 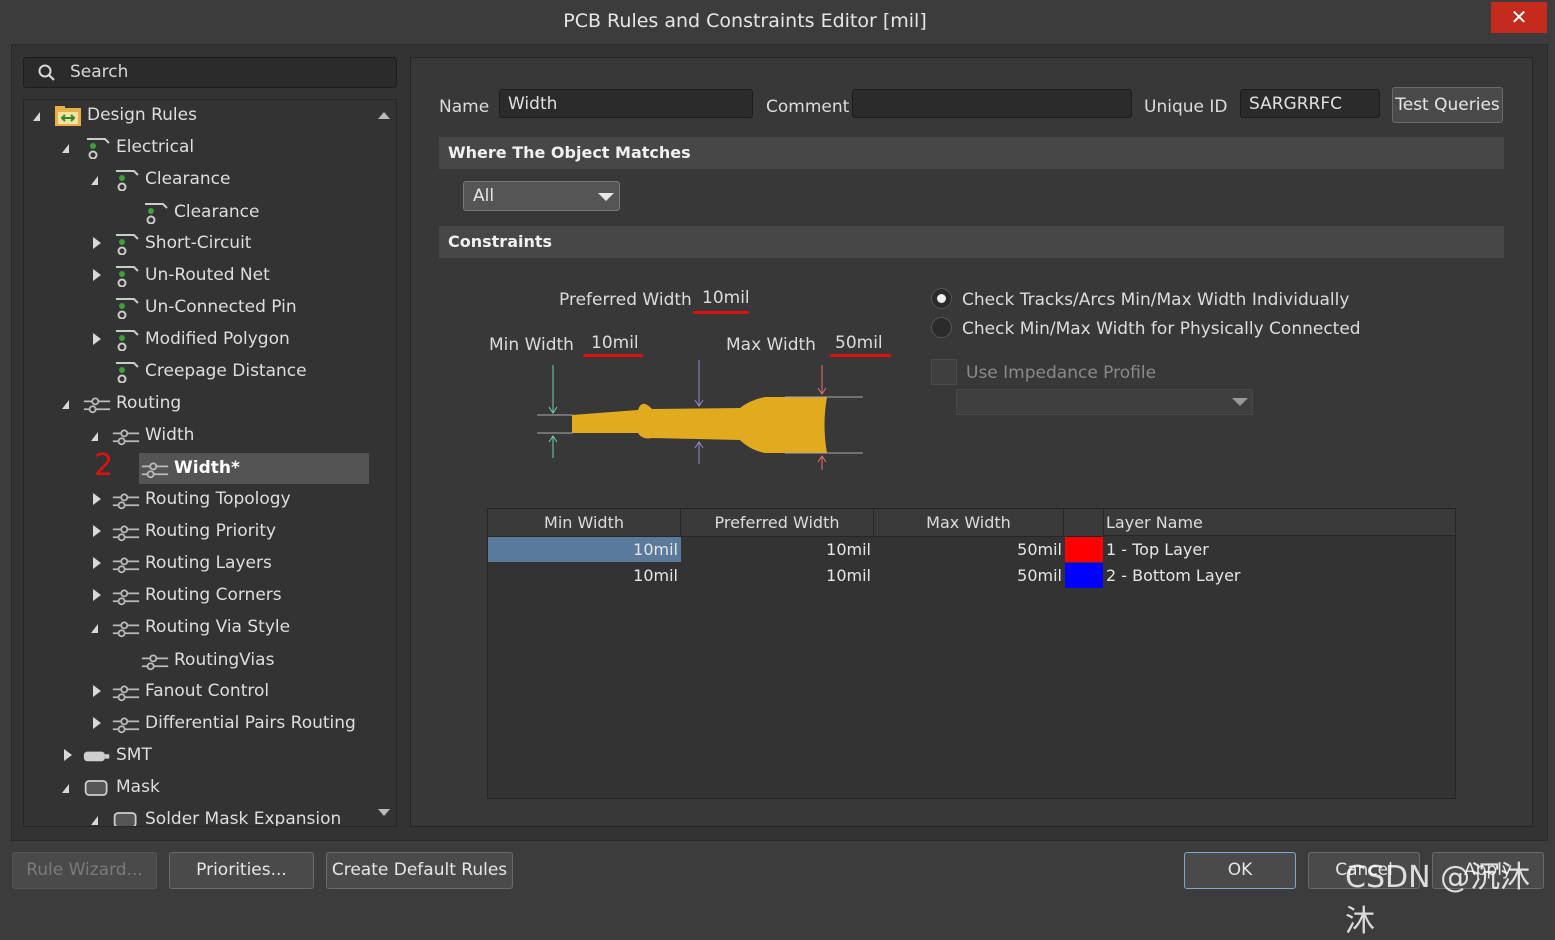 I want to click on tree-item-design-rules: Design Rules, so click(x=199, y=115).